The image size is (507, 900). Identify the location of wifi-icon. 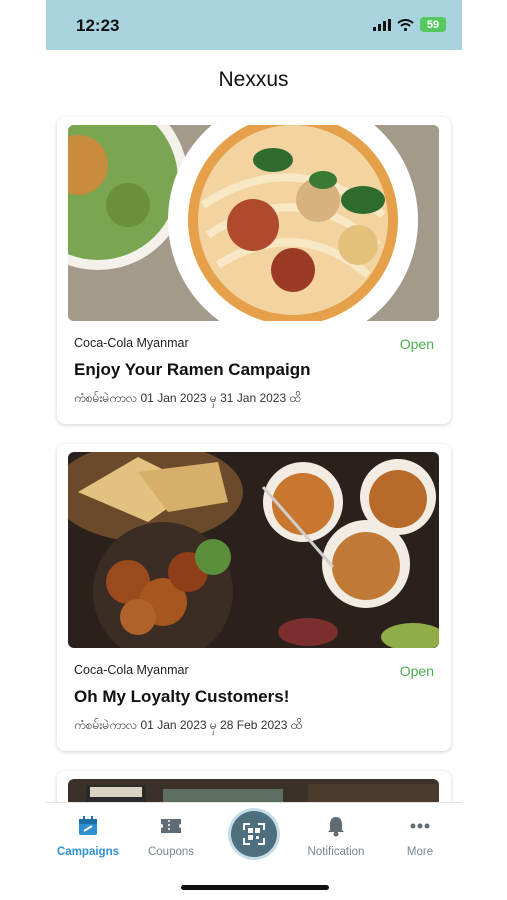
(405, 24).